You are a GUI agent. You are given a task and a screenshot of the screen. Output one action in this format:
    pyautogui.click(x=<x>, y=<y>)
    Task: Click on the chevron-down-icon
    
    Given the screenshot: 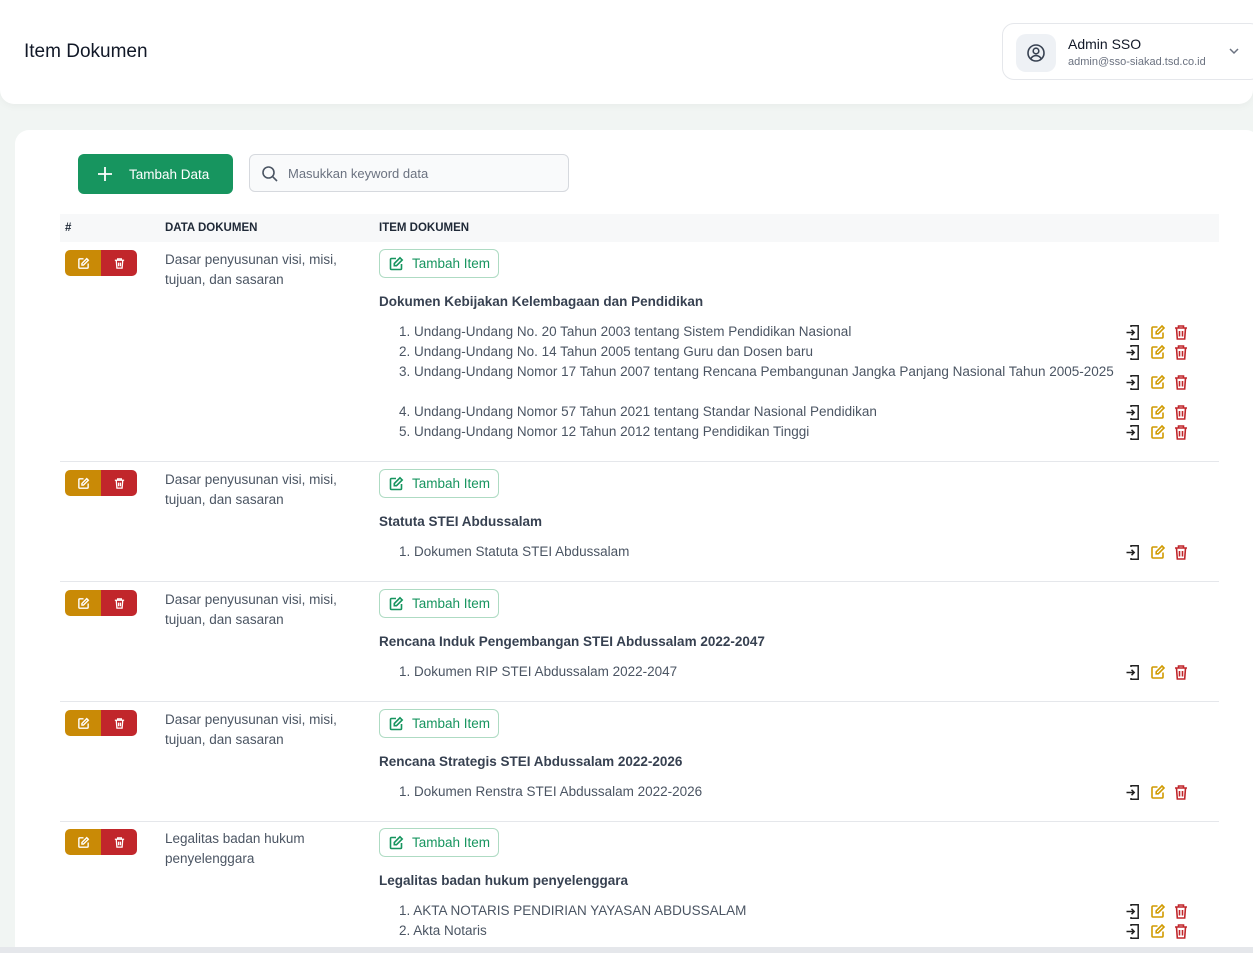 What is the action you would take?
    pyautogui.click(x=1234, y=51)
    